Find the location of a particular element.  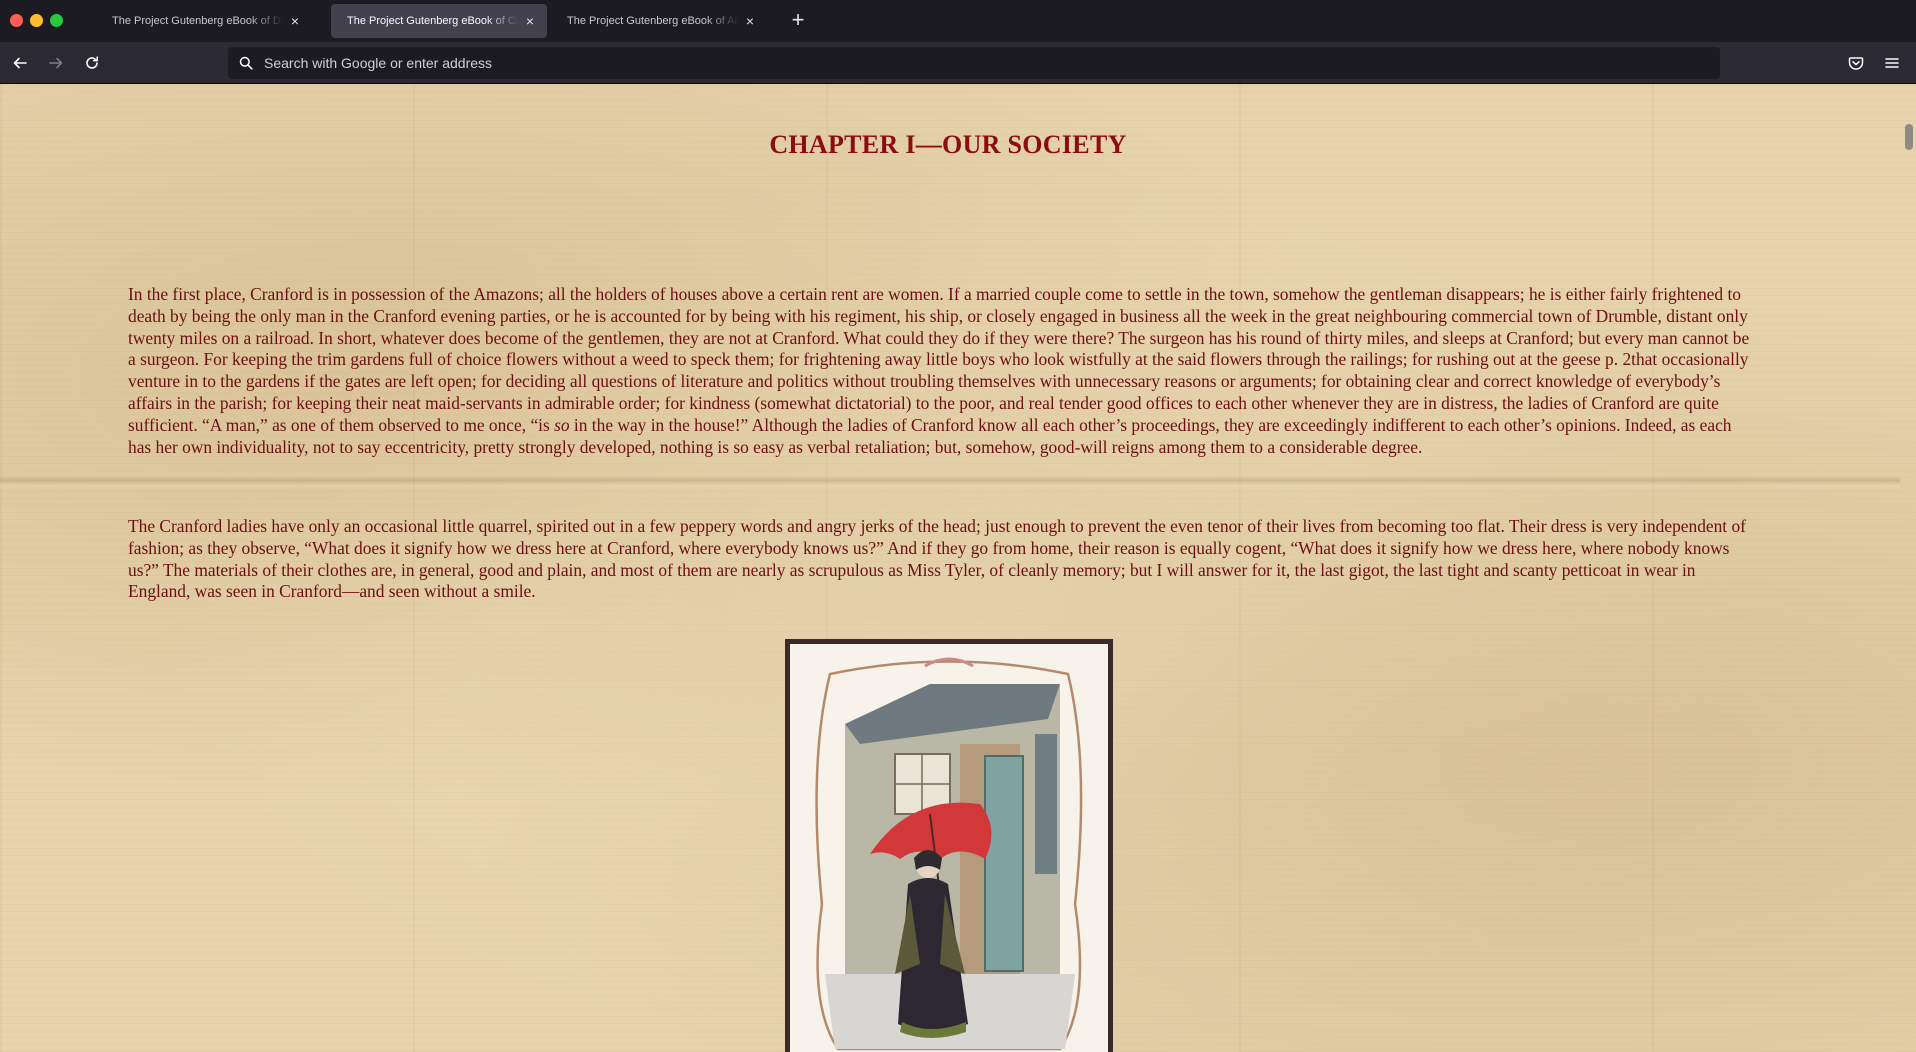

navigation-toolbar is located at coordinates (958, 63).